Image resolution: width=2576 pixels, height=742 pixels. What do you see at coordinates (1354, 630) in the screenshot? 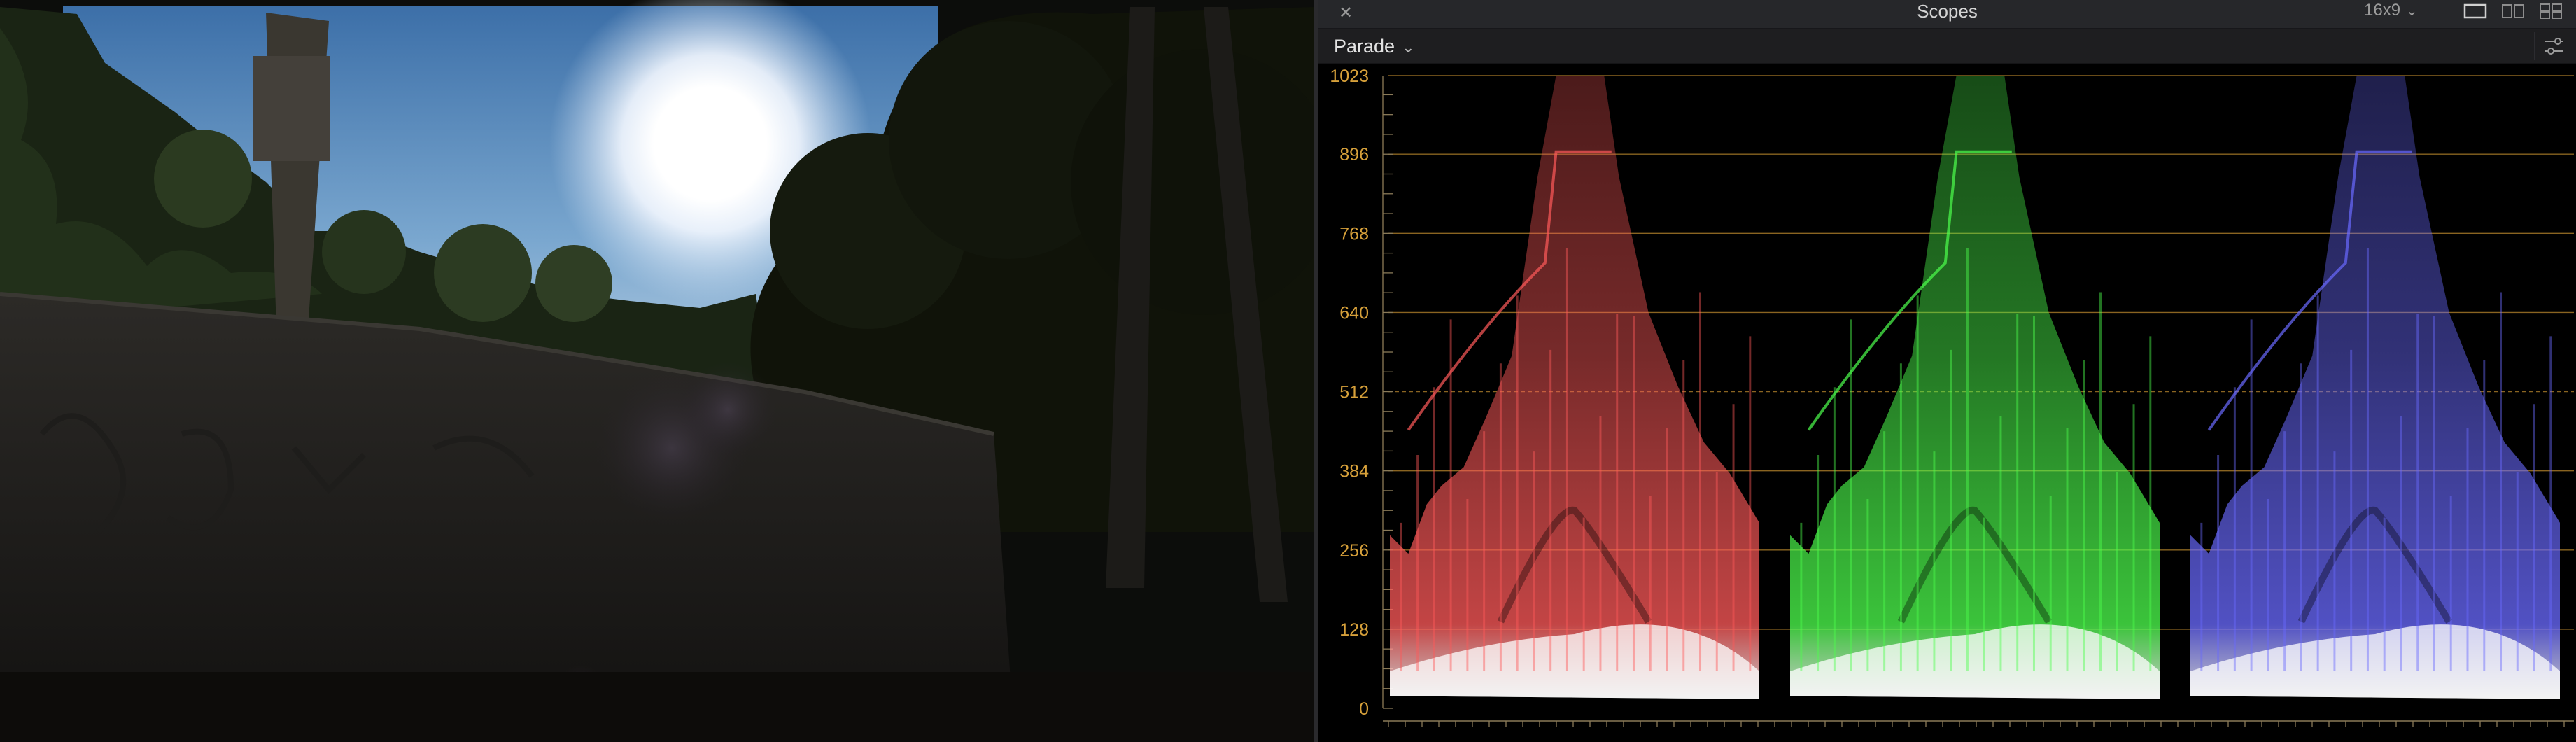
I see `y-tick-label: 128` at bounding box center [1354, 630].